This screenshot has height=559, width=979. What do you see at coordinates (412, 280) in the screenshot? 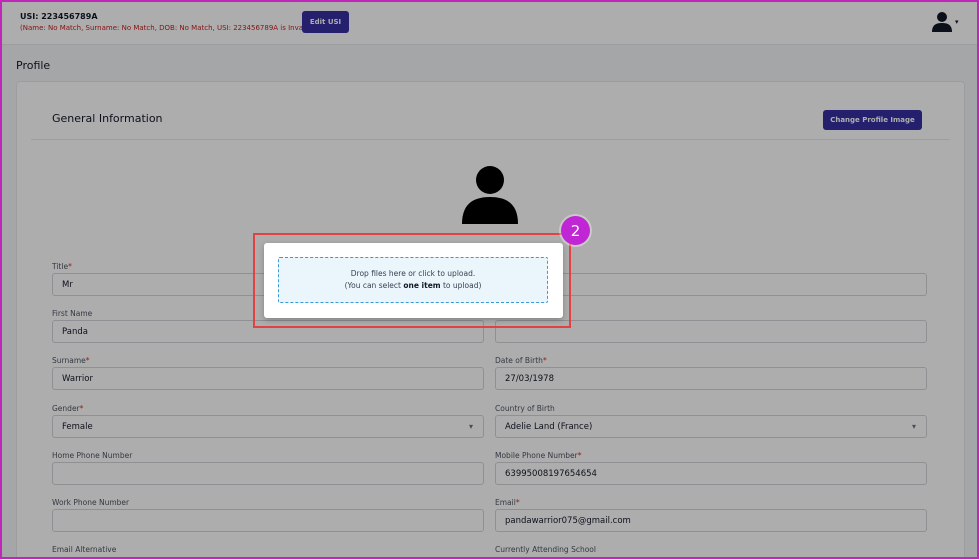
I see `annotation-highlight-box` at bounding box center [412, 280].